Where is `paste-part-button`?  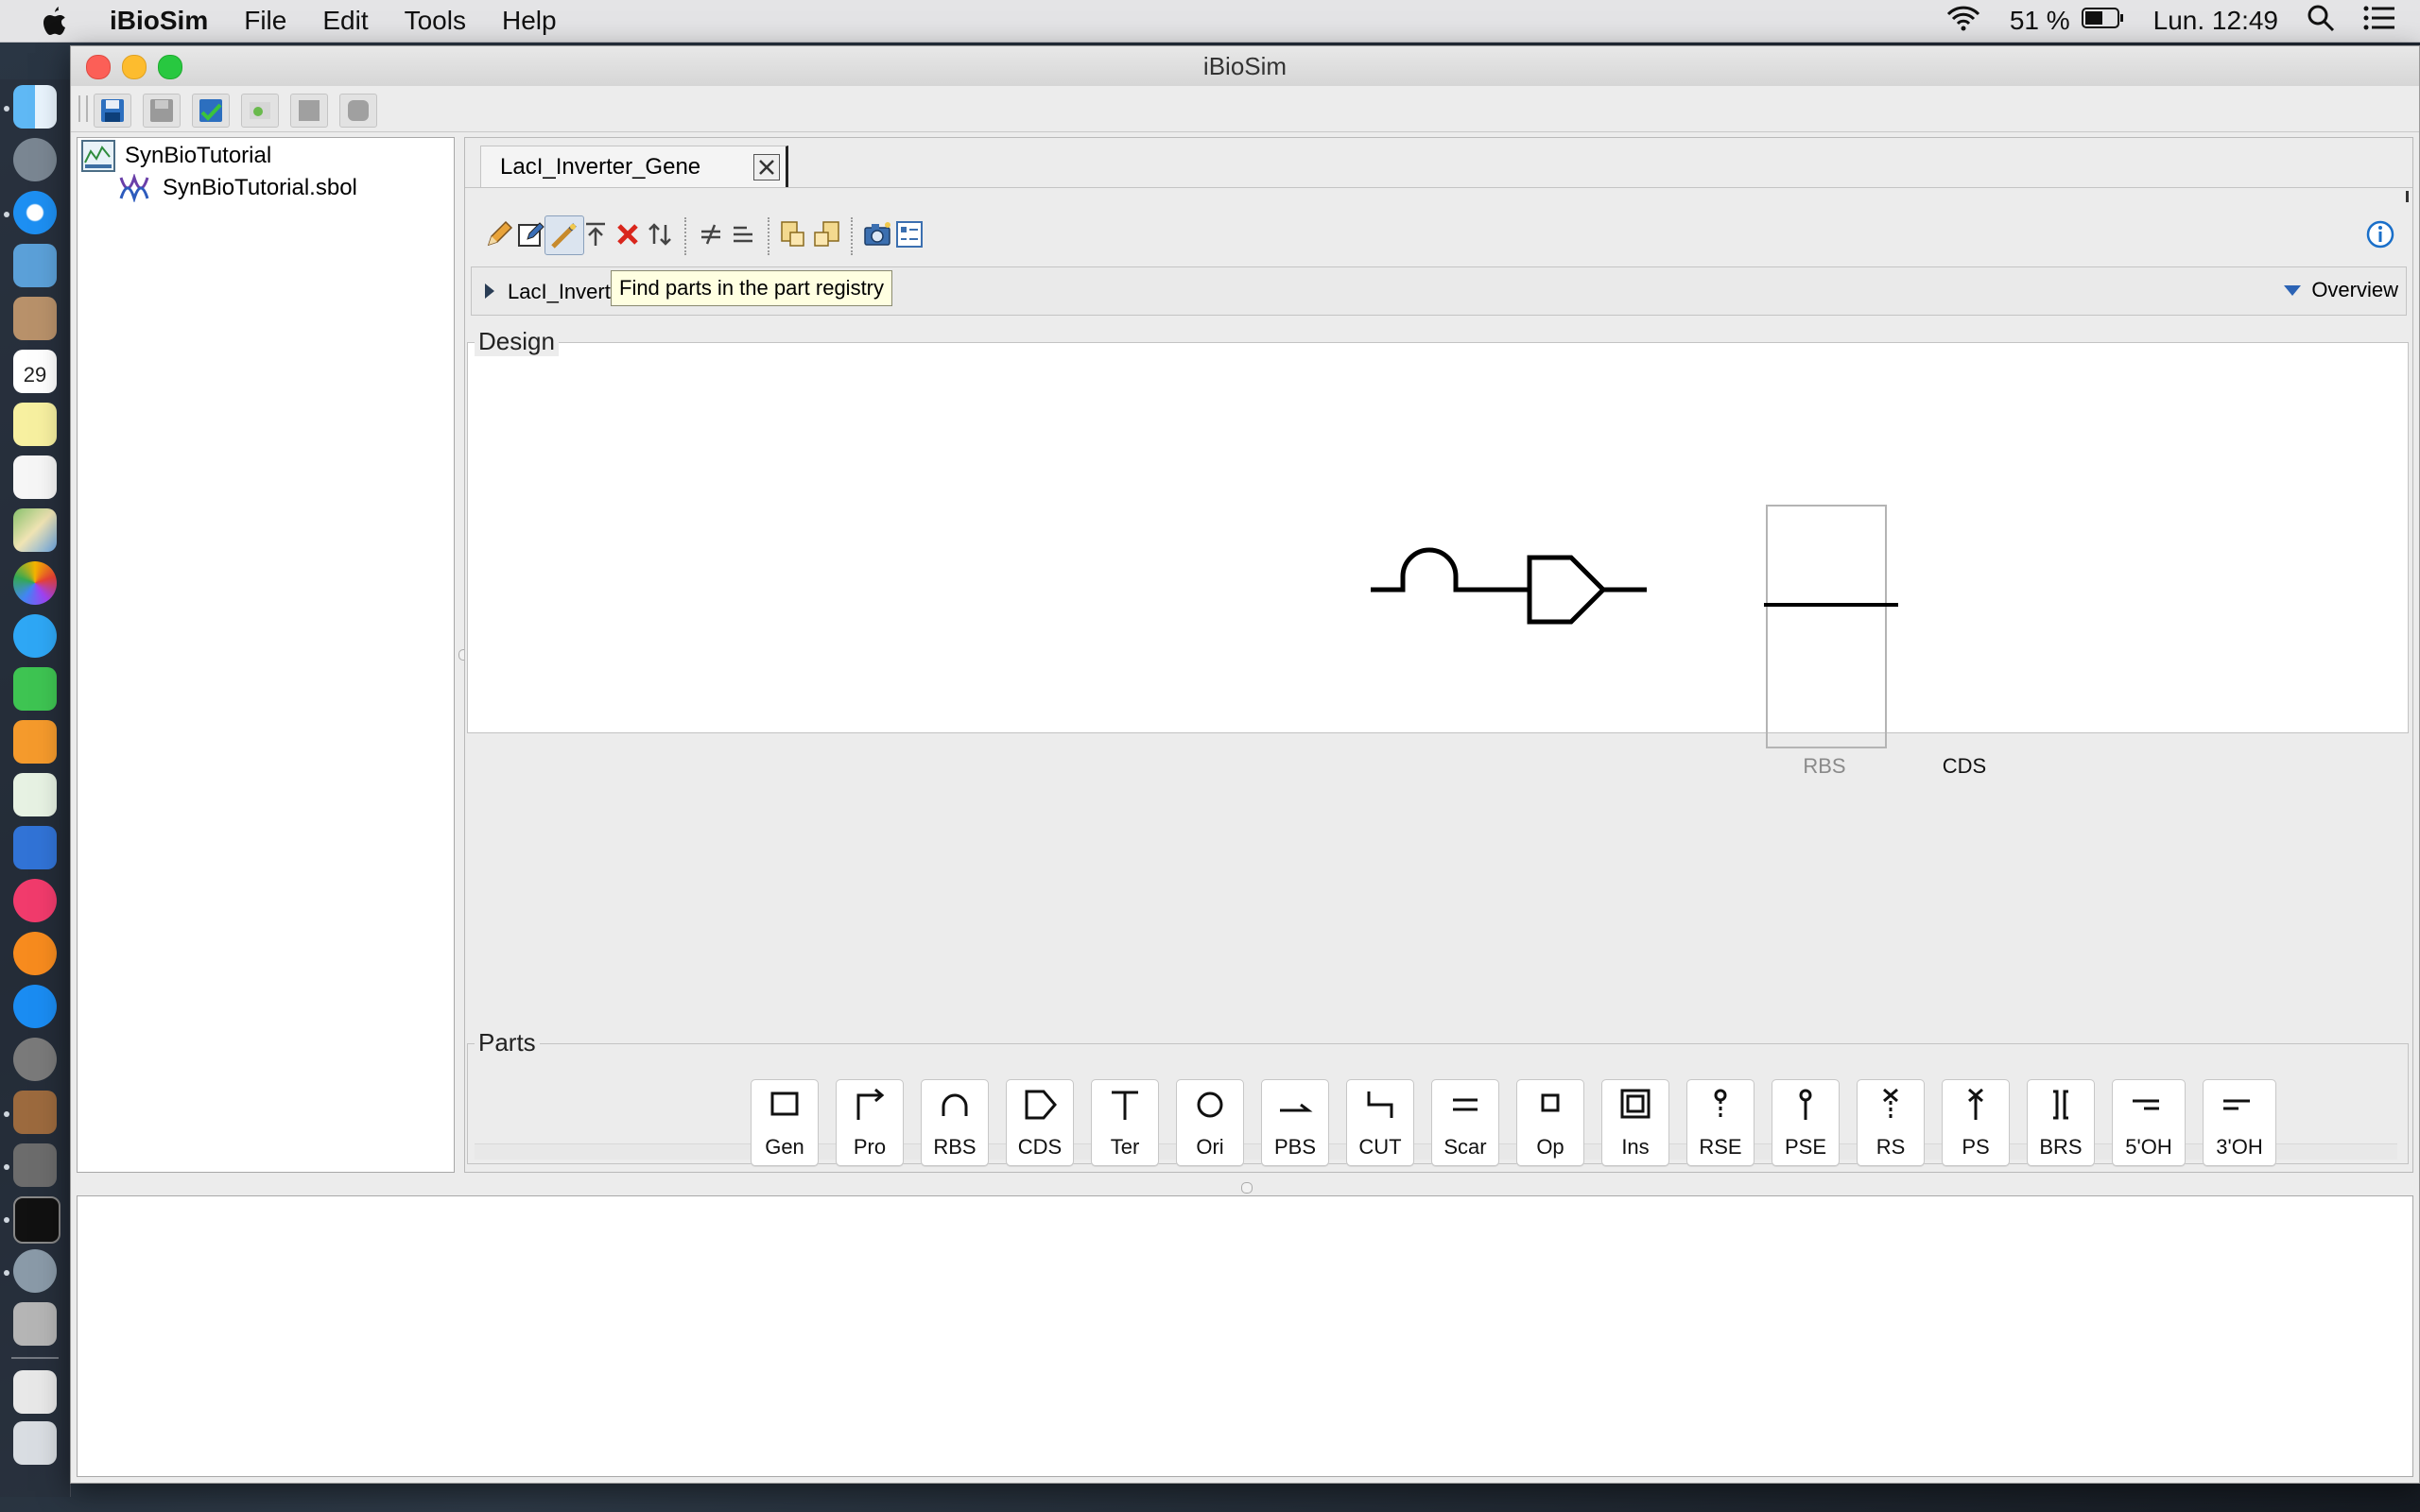 paste-part-button is located at coordinates (826, 234).